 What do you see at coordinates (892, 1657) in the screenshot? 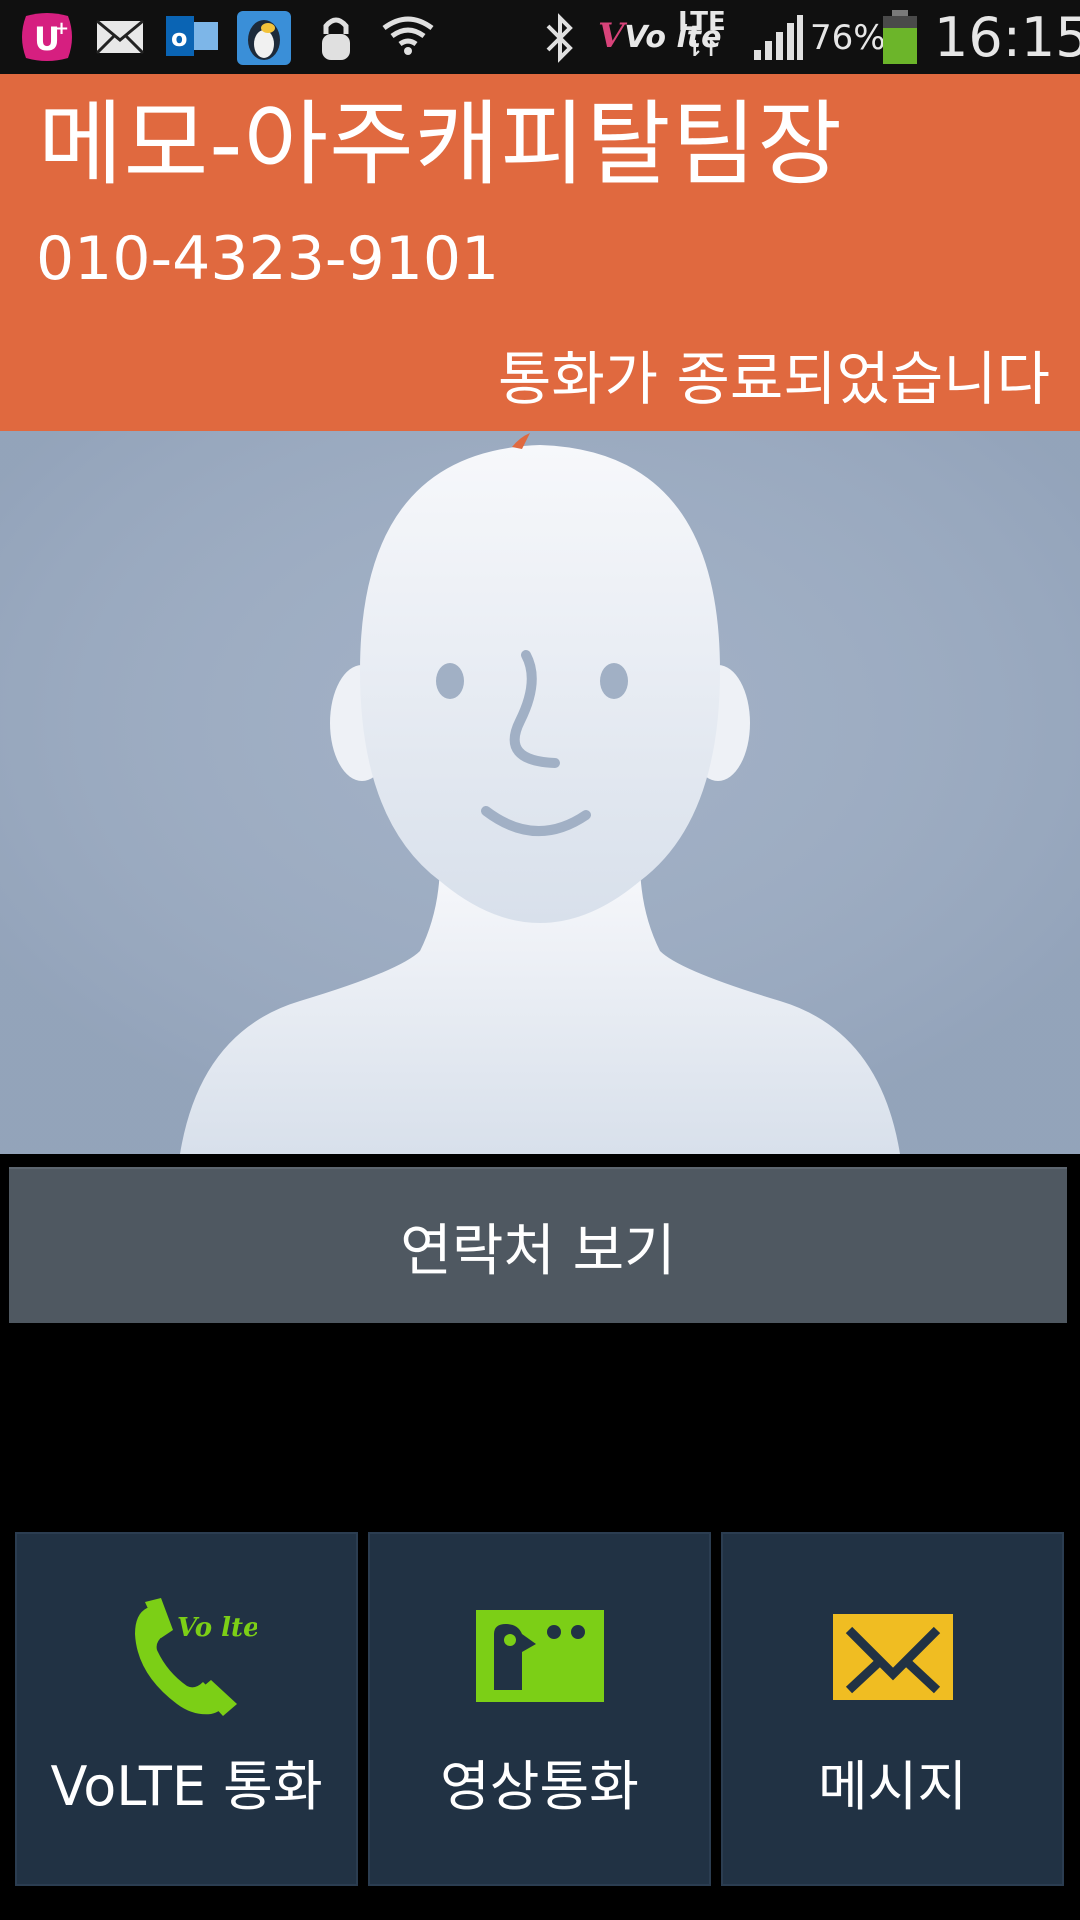
I see `message-icon` at bounding box center [892, 1657].